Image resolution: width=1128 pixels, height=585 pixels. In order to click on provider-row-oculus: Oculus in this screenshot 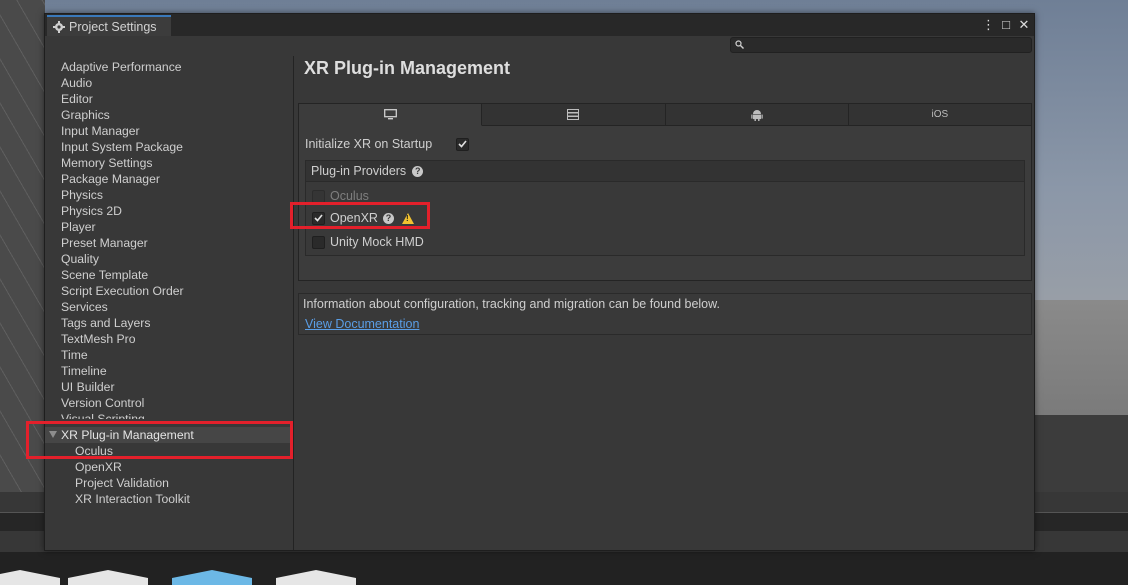, I will do `click(340, 196)`.